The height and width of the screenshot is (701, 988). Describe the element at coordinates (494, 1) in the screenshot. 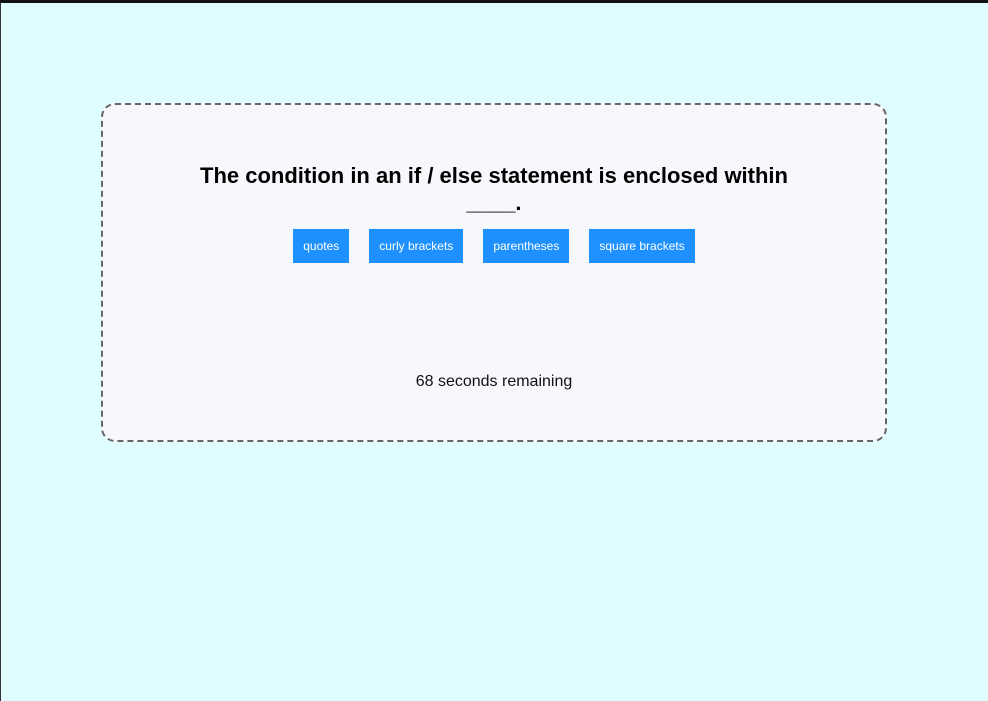

I see `window-top-border` at that location.